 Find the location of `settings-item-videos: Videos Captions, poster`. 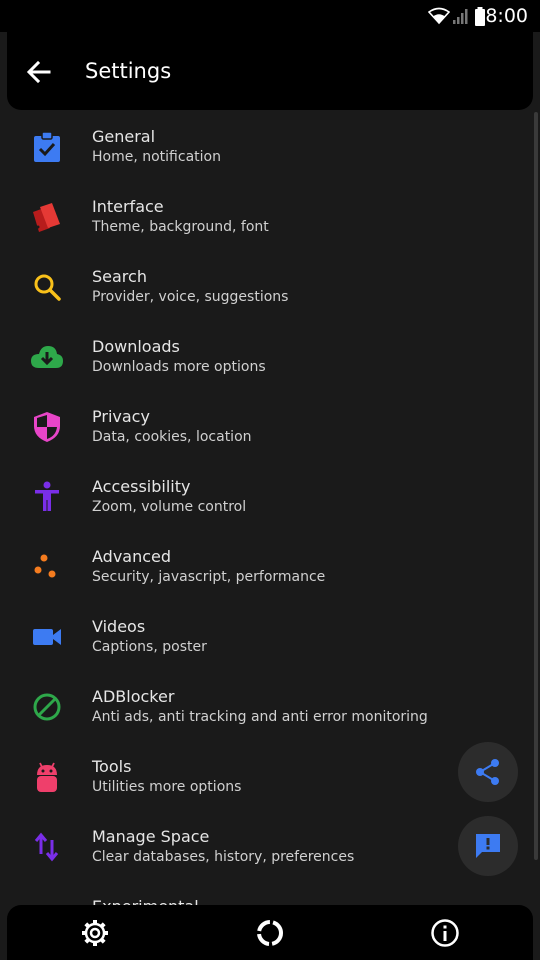

settings-item-videos: Videos Captions, poster is located at coordinates (270, 635).